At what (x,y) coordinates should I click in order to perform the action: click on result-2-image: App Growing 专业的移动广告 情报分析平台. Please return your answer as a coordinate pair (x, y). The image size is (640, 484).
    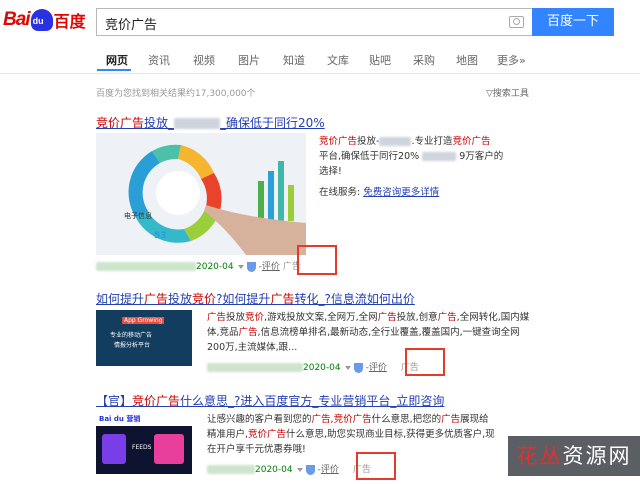
    Looking at the image, I should click on (144, 338).